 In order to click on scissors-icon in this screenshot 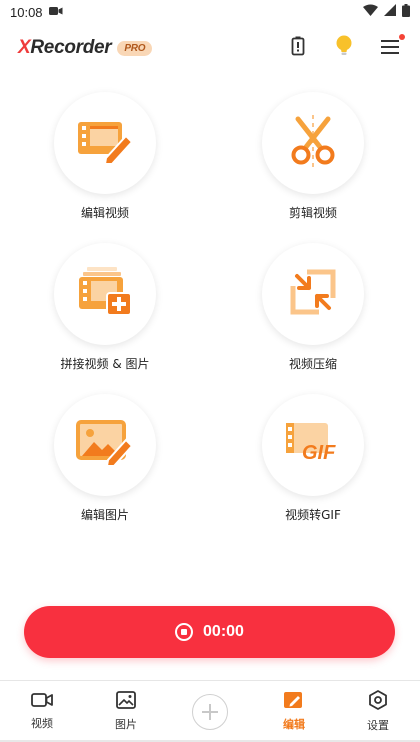, I will do `click(313, 143)`.